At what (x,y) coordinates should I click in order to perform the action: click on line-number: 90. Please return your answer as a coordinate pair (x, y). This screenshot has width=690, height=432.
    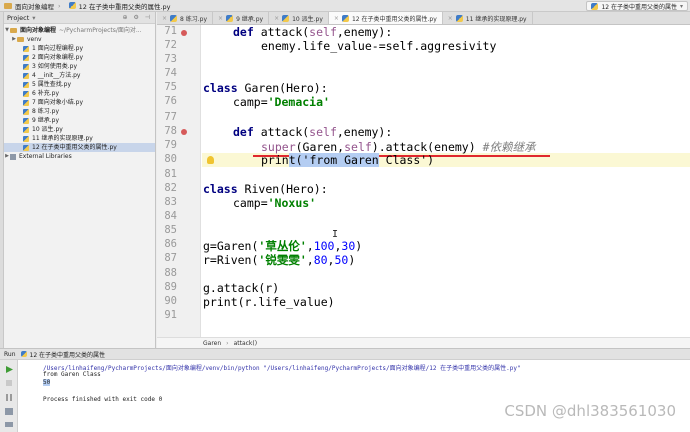
    Looking at the image, I should click on (170, 301).